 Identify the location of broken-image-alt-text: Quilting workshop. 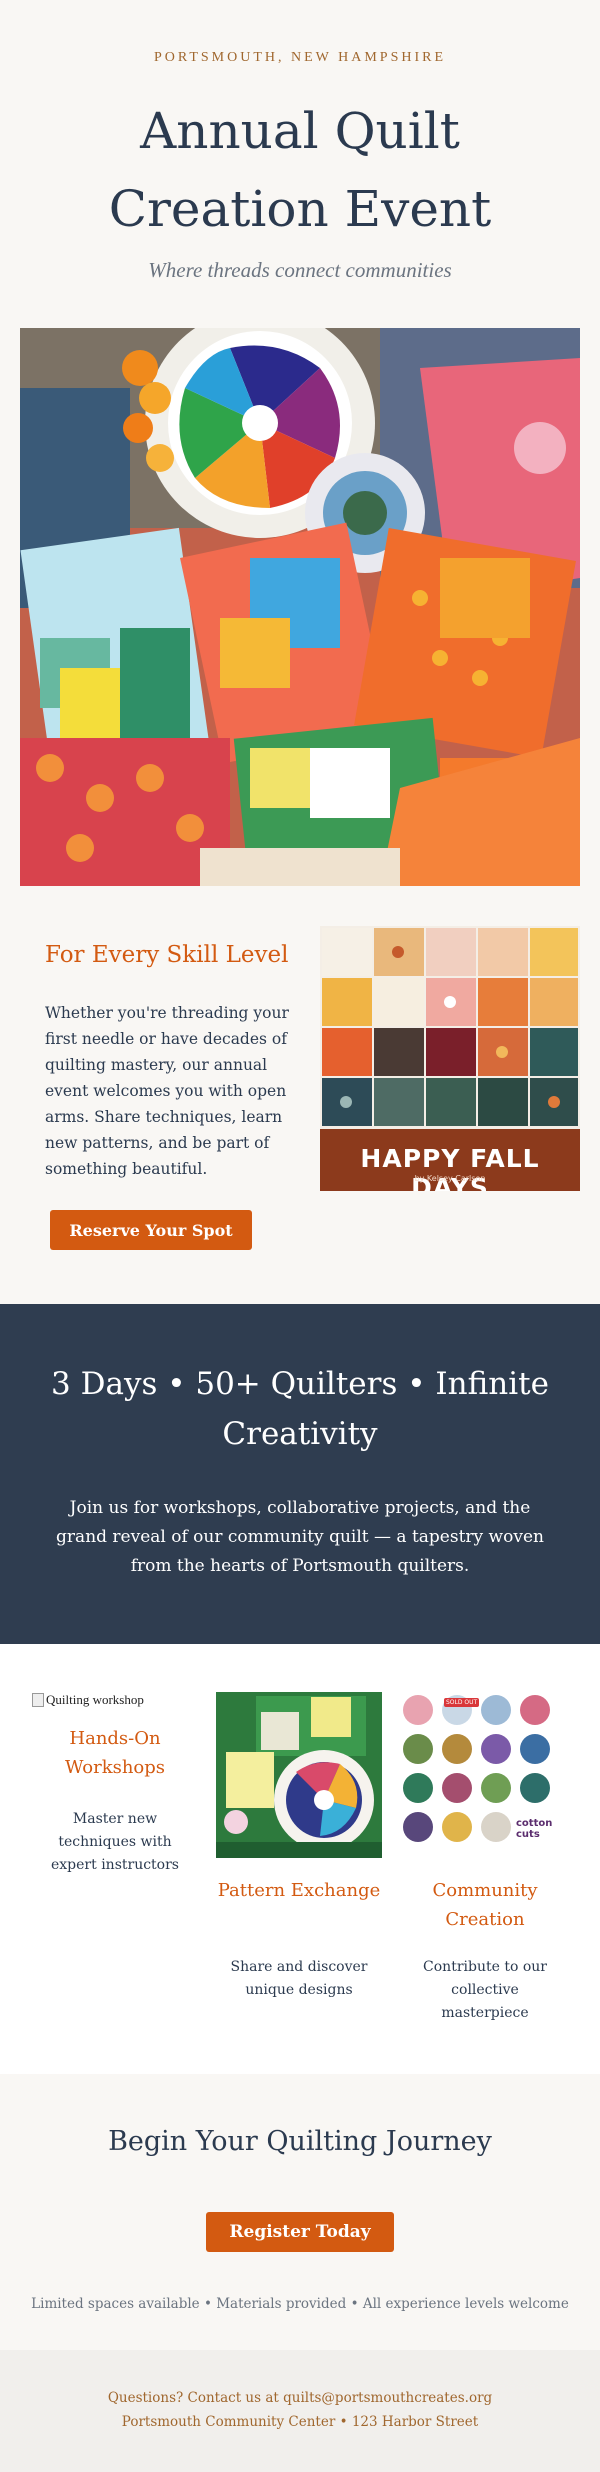
(95, 1699).